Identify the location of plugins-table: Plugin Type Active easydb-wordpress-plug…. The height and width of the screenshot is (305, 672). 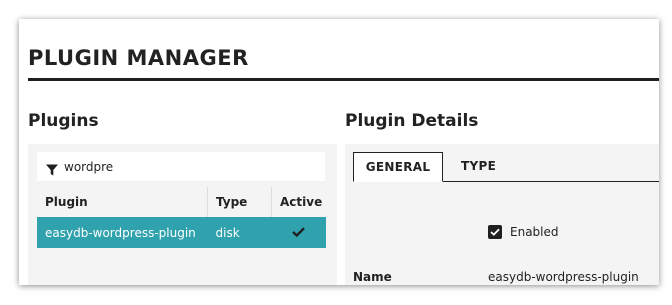
(181, 217).